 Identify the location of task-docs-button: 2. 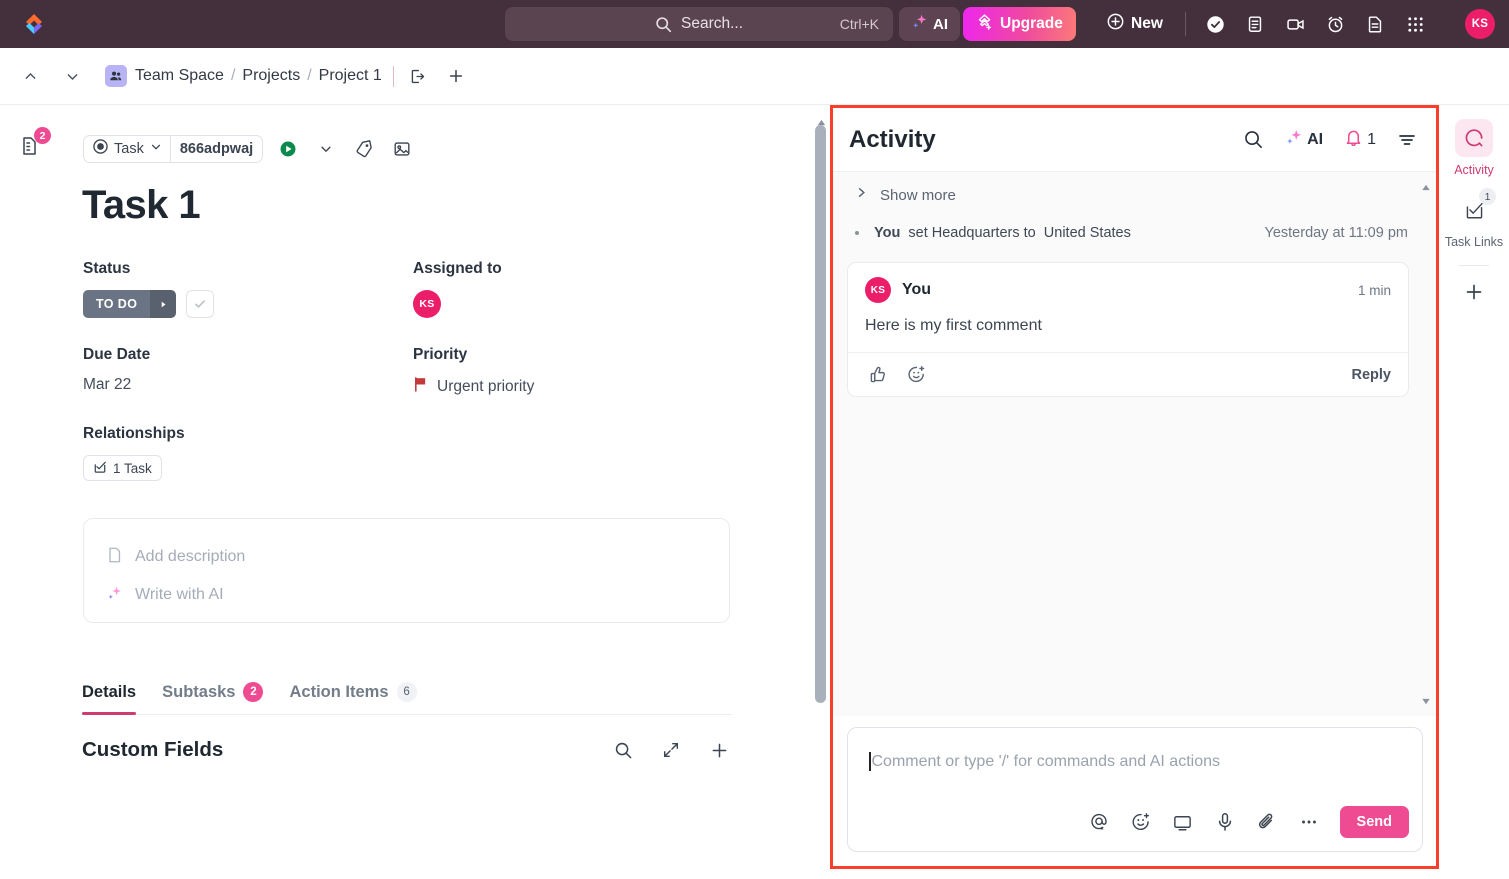
(34, 144).